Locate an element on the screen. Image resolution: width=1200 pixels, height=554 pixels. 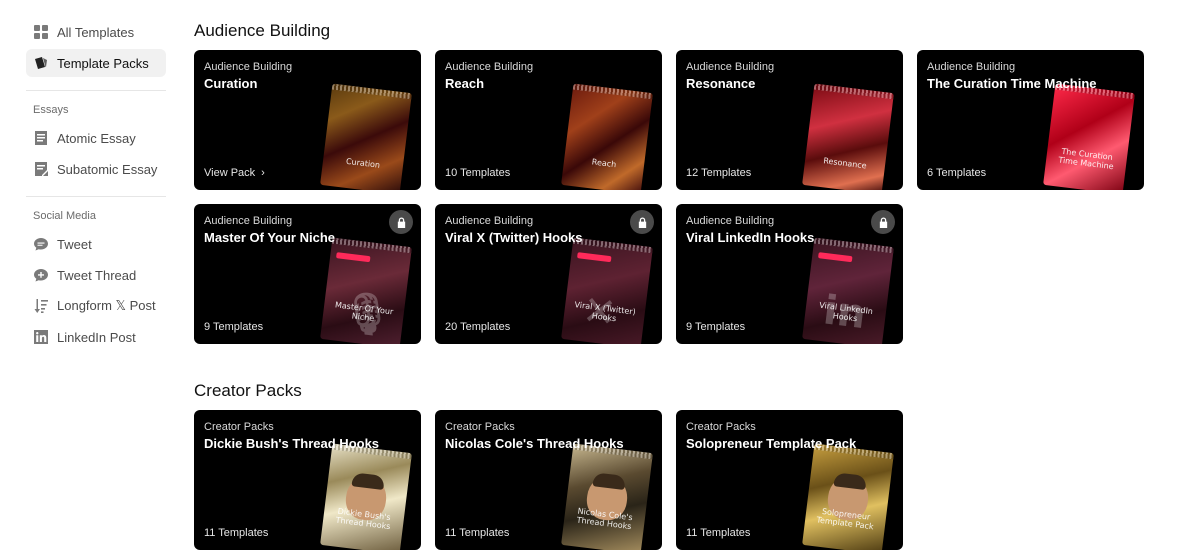
template-count: 6 Templates is located at coordinates (956, 173).